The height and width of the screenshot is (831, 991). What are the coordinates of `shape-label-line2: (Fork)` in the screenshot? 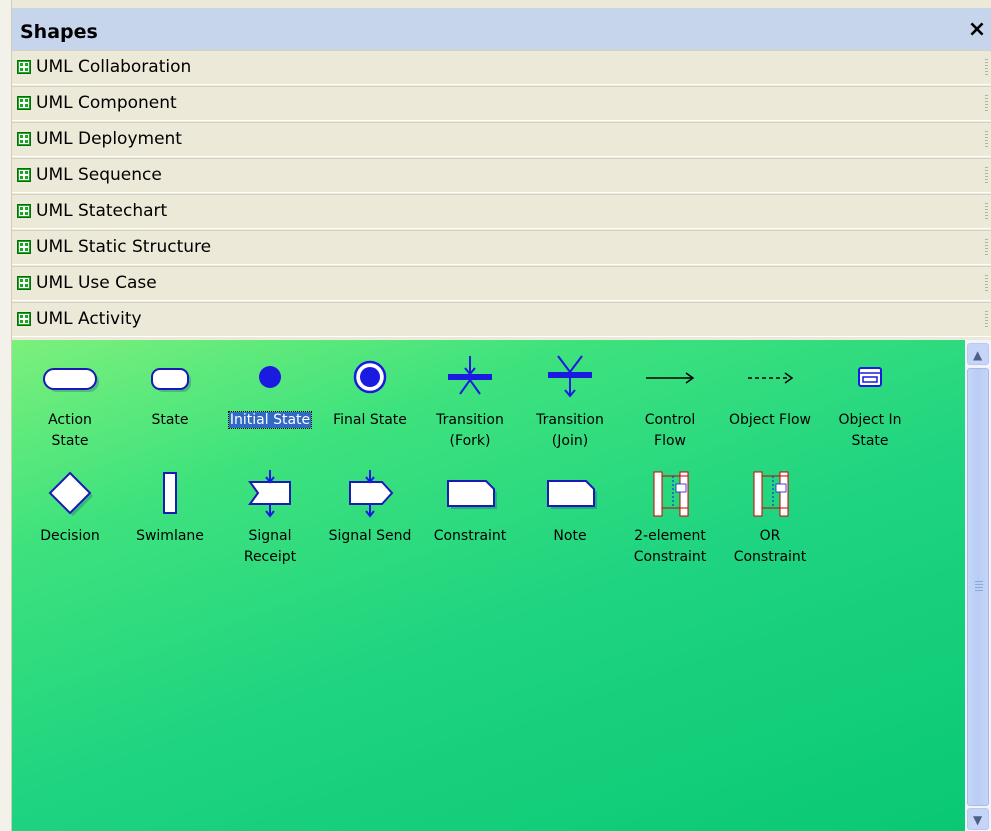 It's located at (470, 441).